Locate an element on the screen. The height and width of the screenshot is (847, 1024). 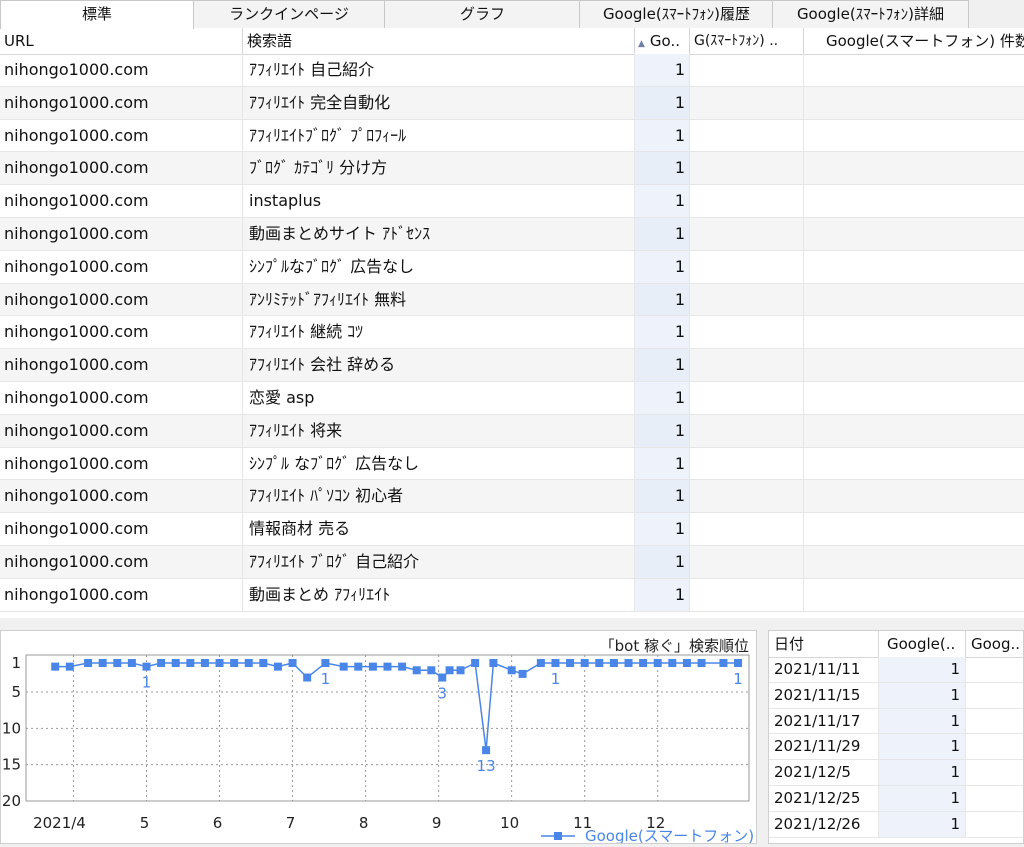
cell-keyword: ｱﾌｨﾘｴｲﾄ ﾊﾟｿｺﾝ 初心者 is located at coordinates (439, 496).